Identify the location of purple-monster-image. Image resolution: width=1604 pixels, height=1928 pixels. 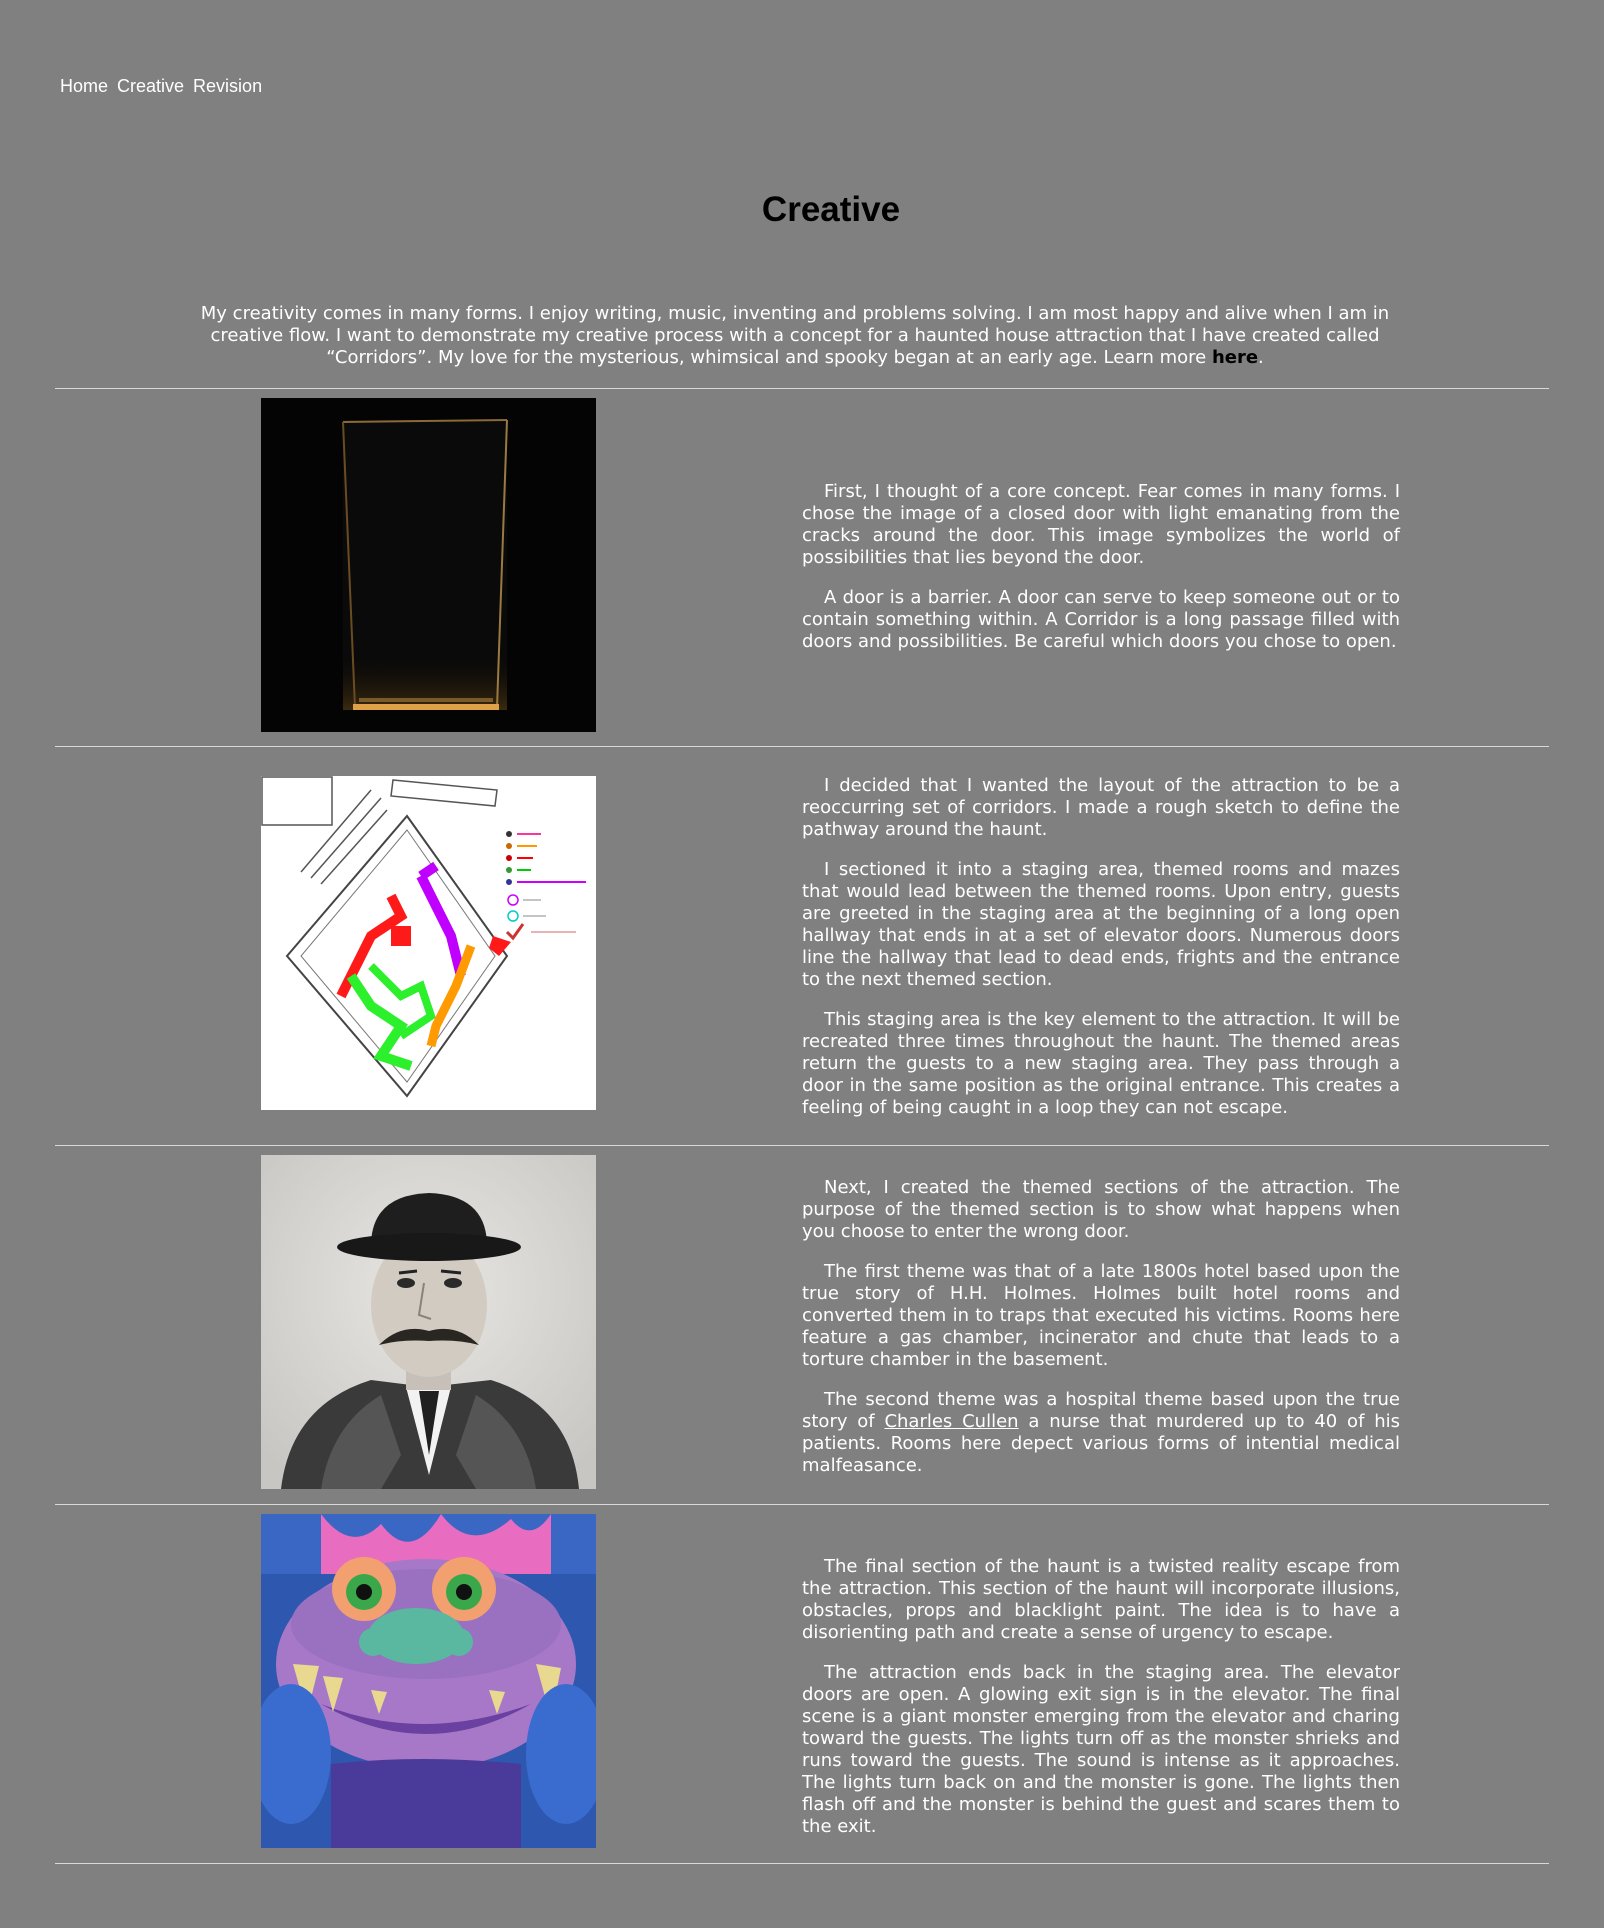
(428, 1681).